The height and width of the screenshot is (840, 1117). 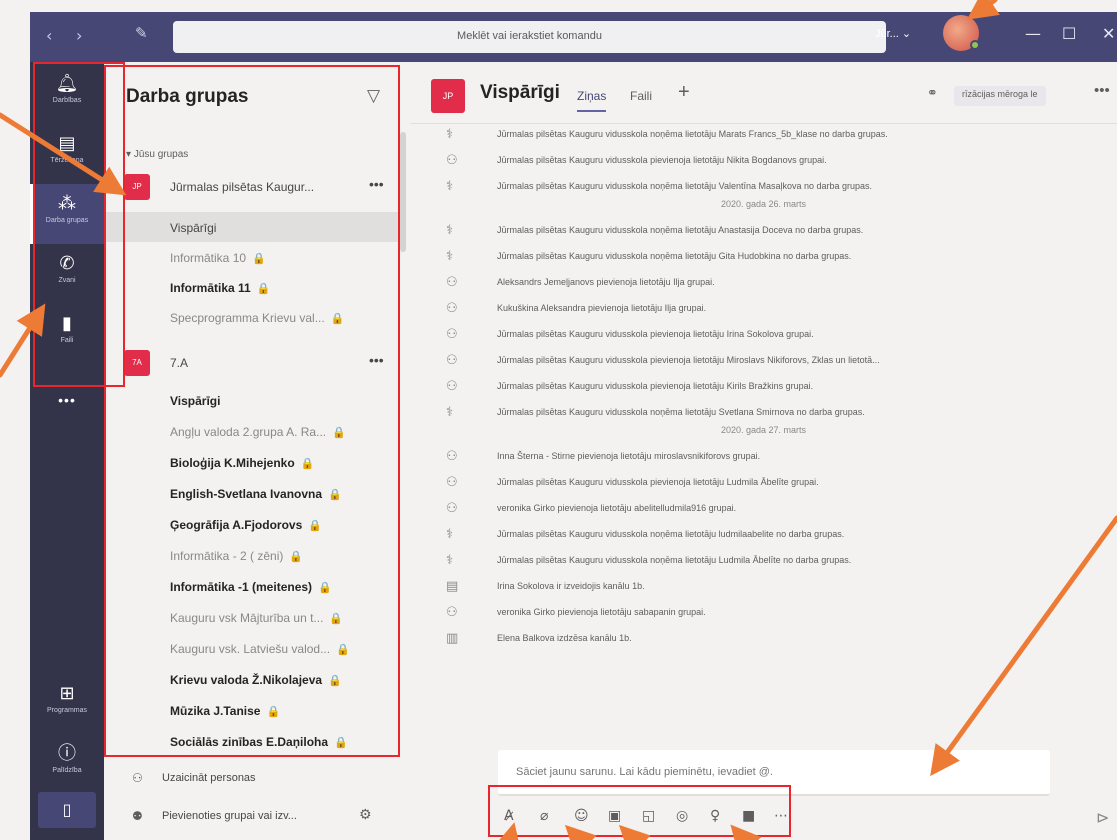 I want to click on channel-icon: ▤, so click(x=452, y=586).